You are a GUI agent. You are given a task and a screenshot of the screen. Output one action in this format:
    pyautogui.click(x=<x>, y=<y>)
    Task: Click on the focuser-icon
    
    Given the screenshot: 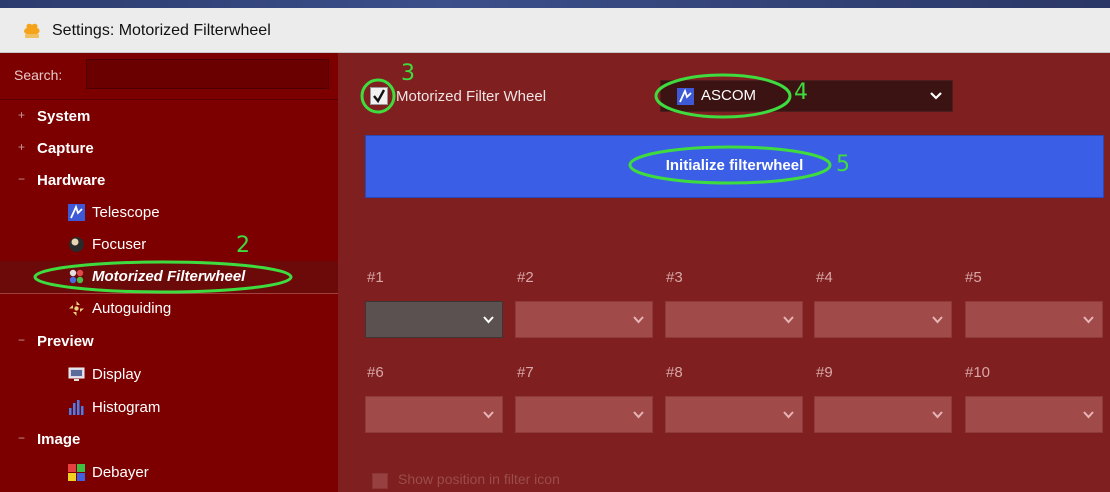 What is the action you would take?
    pyautogui.click(x=76, y=244)
    